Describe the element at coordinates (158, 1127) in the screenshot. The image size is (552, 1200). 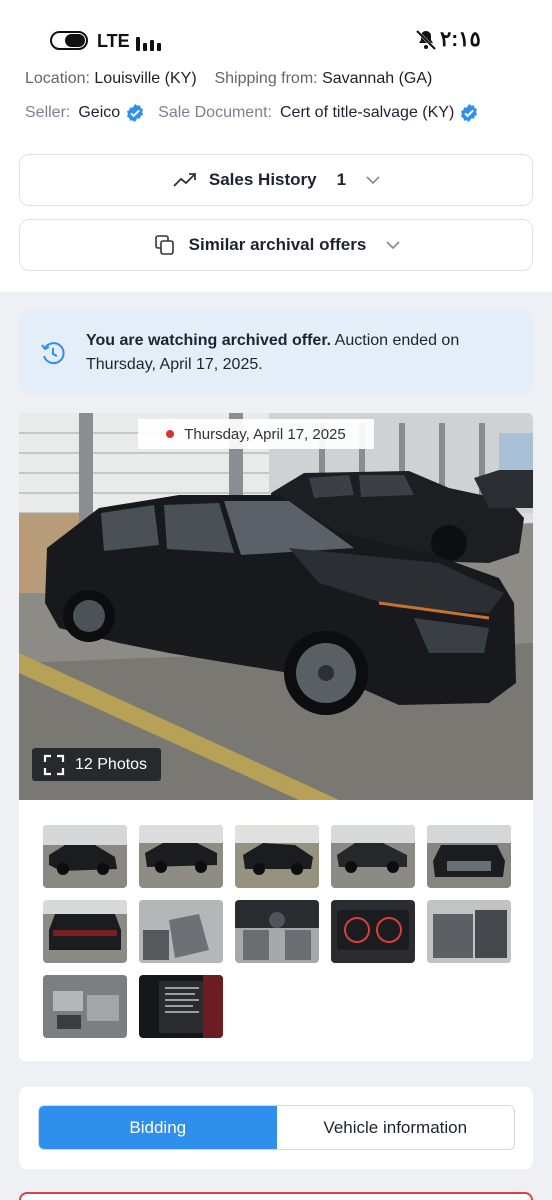
I see `tab-bidding: Bidding` at that location.